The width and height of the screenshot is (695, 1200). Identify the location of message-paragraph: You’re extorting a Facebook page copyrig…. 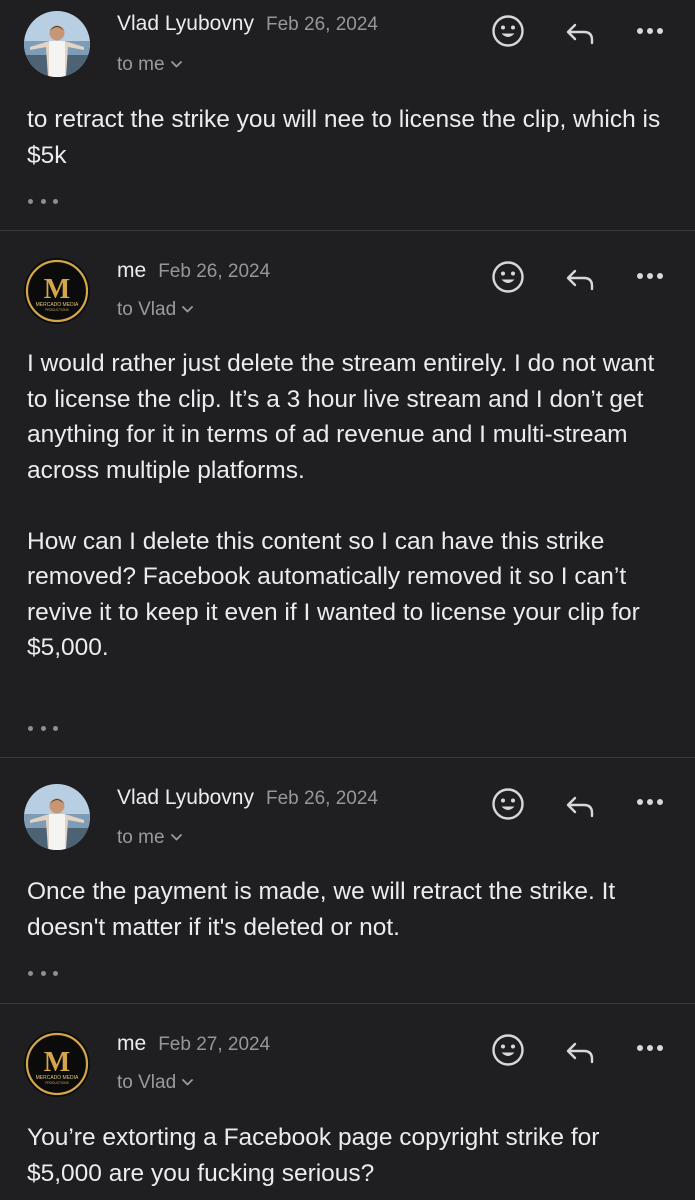
(313, 1155).